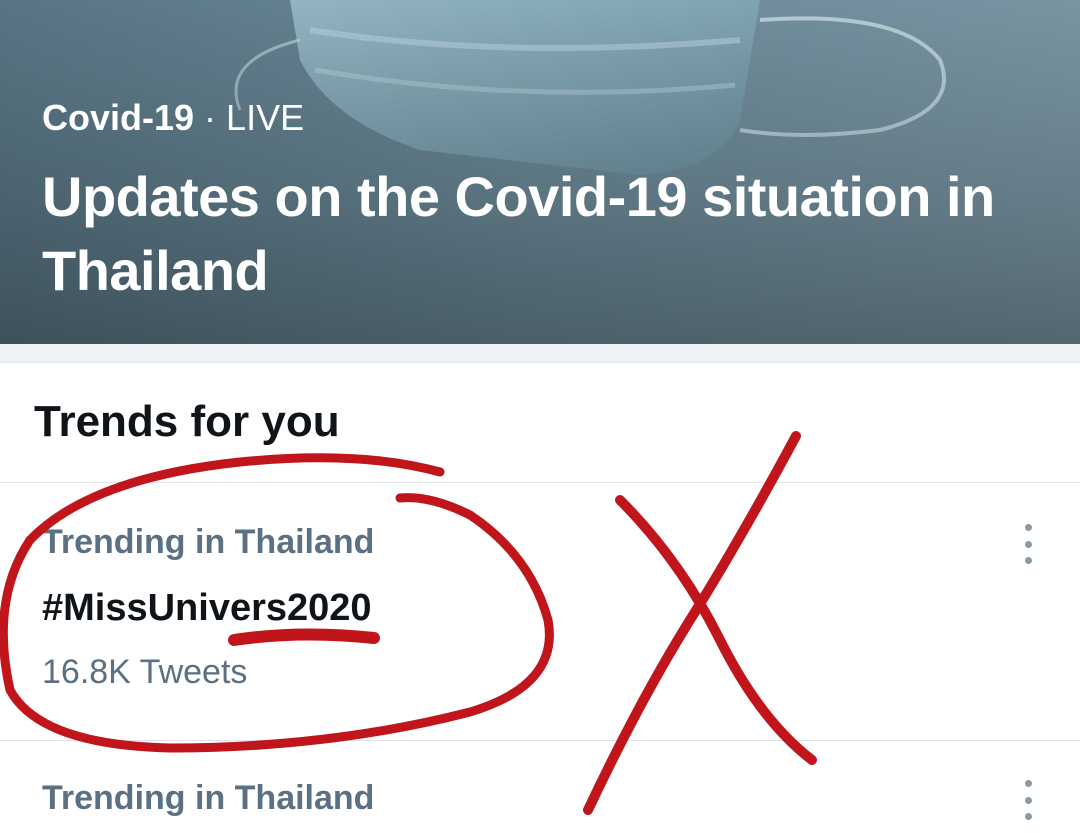 Image resolution: width=1080 pixels, height=833 pixels. I want to click on event-topic: Covid-19, so click(118, 117).